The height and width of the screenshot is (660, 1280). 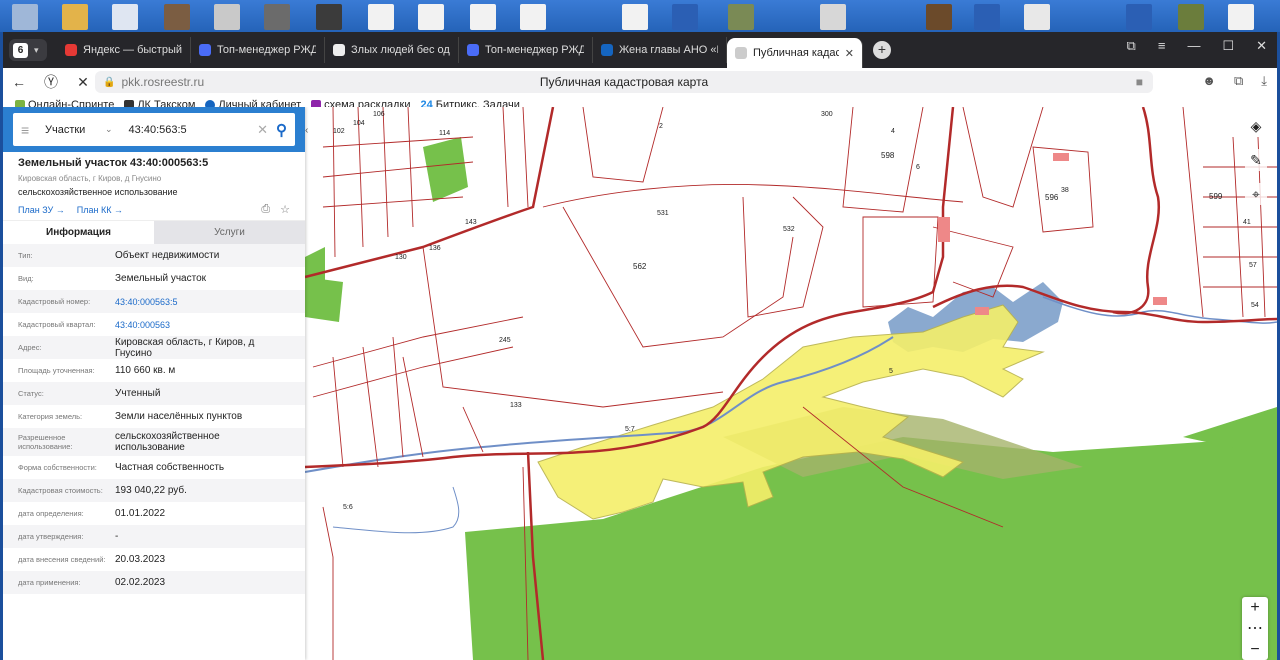 What do you see at coordinates (1139, 82) in the screenshot?
I see `bookmark-icon: ■` at bounding box center [1139, 82].